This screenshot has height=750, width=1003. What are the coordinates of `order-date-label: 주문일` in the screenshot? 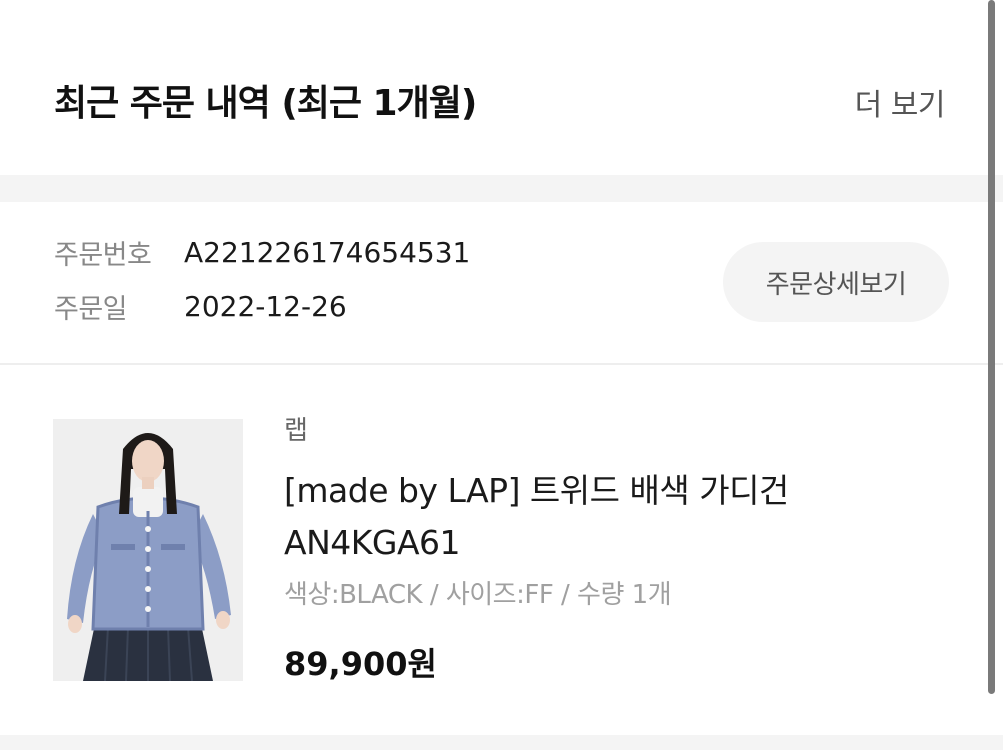 It's located at (91, 309).